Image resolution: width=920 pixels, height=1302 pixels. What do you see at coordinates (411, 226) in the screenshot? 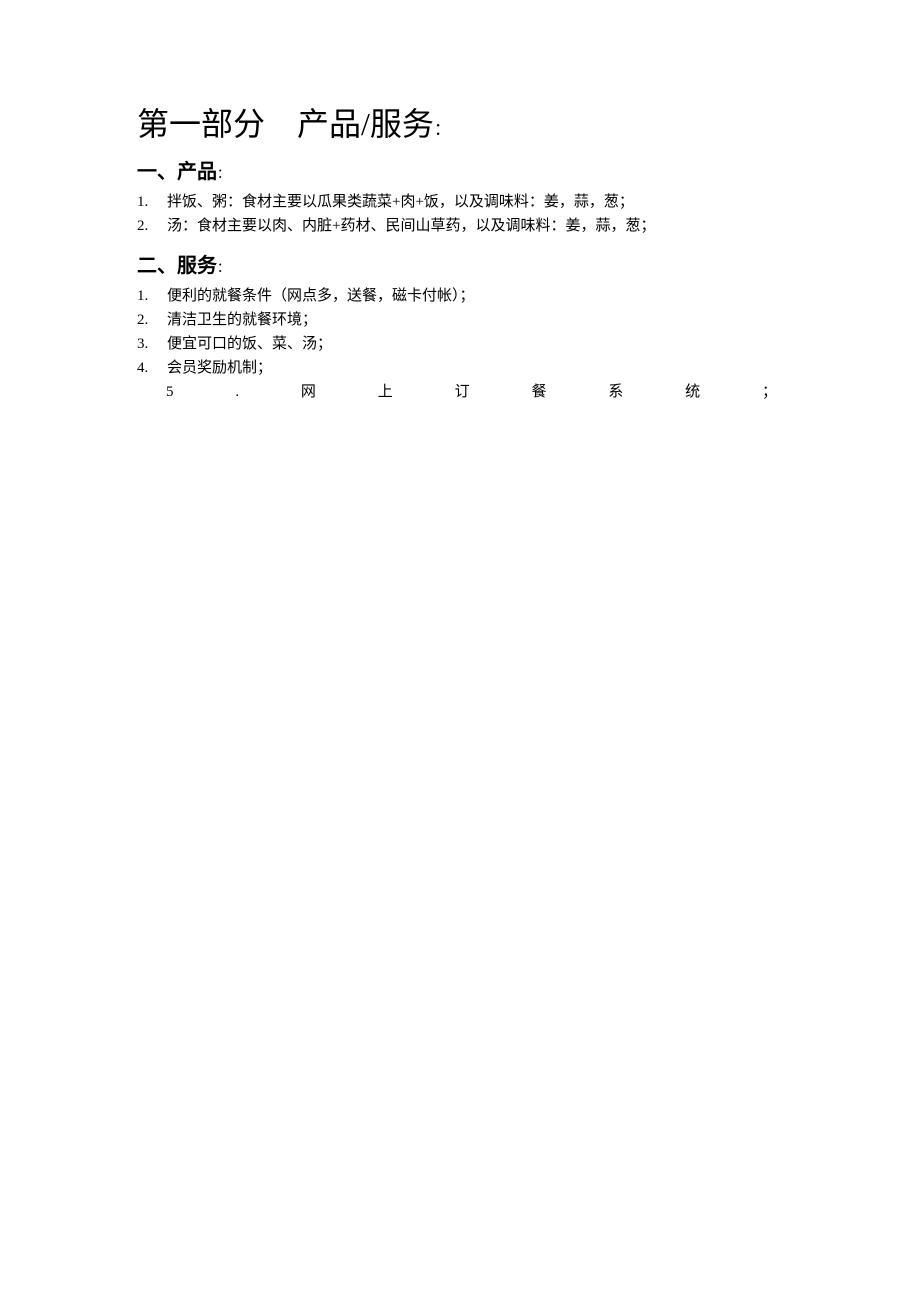
I see `list-item-text: 汤：食材主要以肉、内脏+药材、民间山草药，以及调味料：姜，蒜，葱；` at bounding box center [411, 226].